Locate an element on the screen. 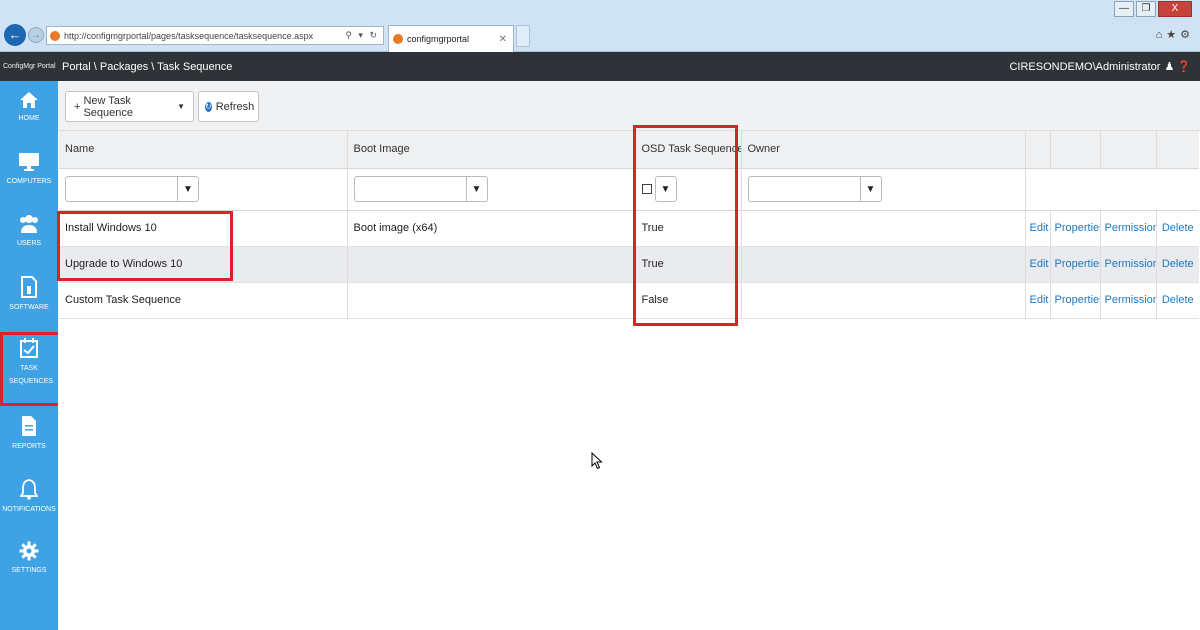 Image resolution: width=1200 pixels, height=630 pixels. column-header-delete is located at coordinates (1177, 150).